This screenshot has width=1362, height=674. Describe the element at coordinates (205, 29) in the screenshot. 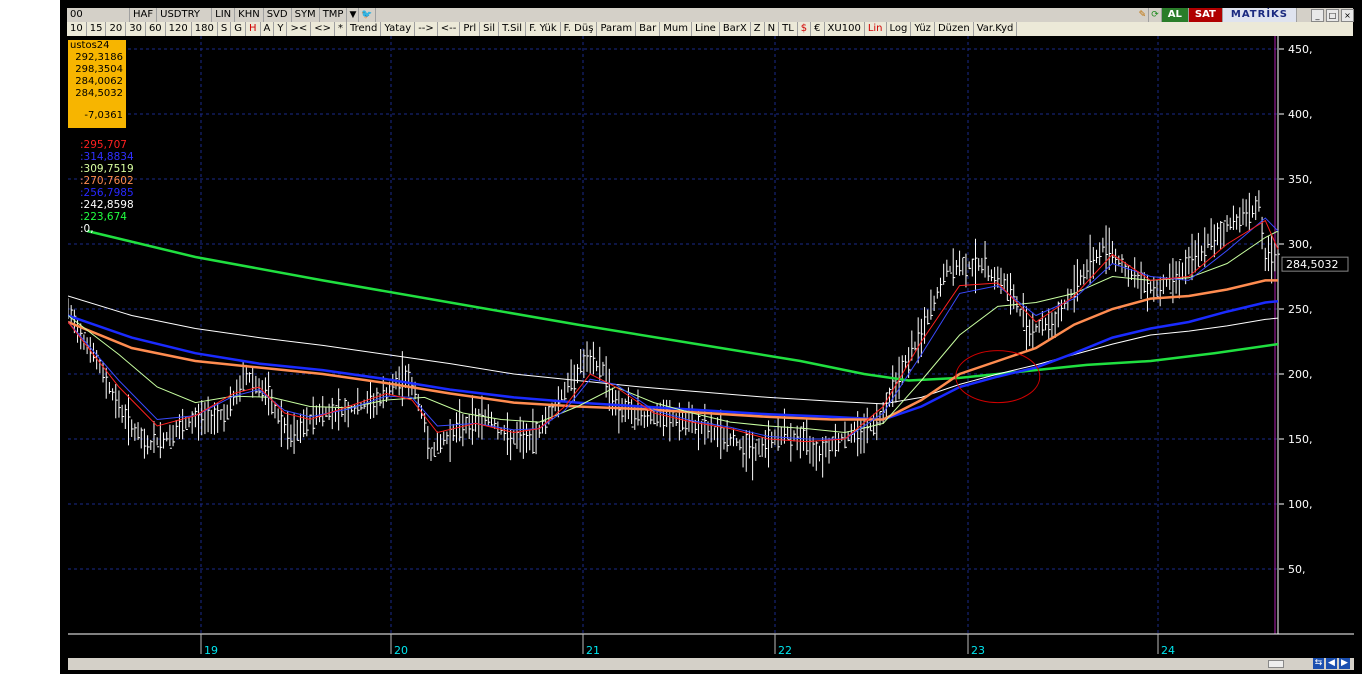

I see `toolbar-option-6: 180` at that location.